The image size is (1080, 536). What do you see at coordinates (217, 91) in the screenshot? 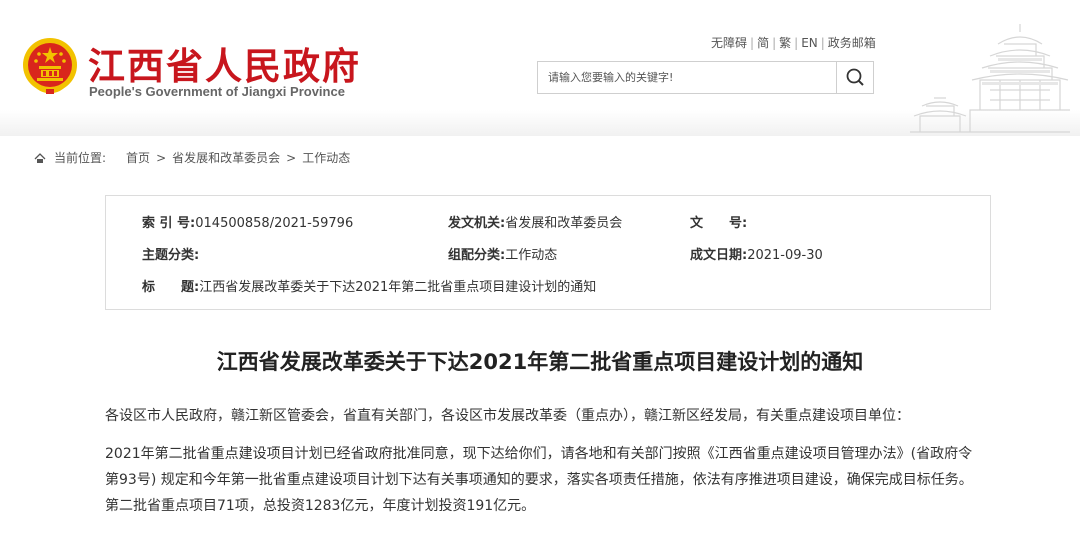
I see `site-subtitle: People's Government of Jiangxi Province` at bounding box center [217, 91].